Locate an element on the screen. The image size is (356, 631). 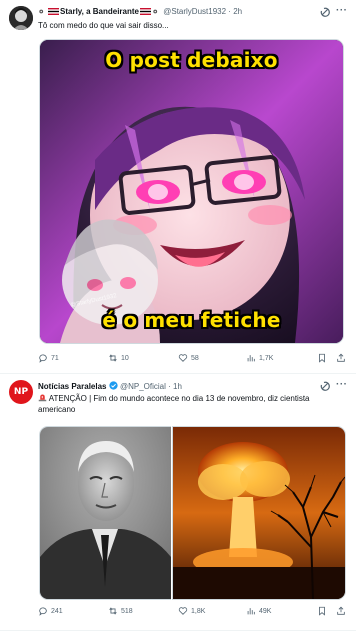
repost-count: 518 is located at coordinates (127, 611).